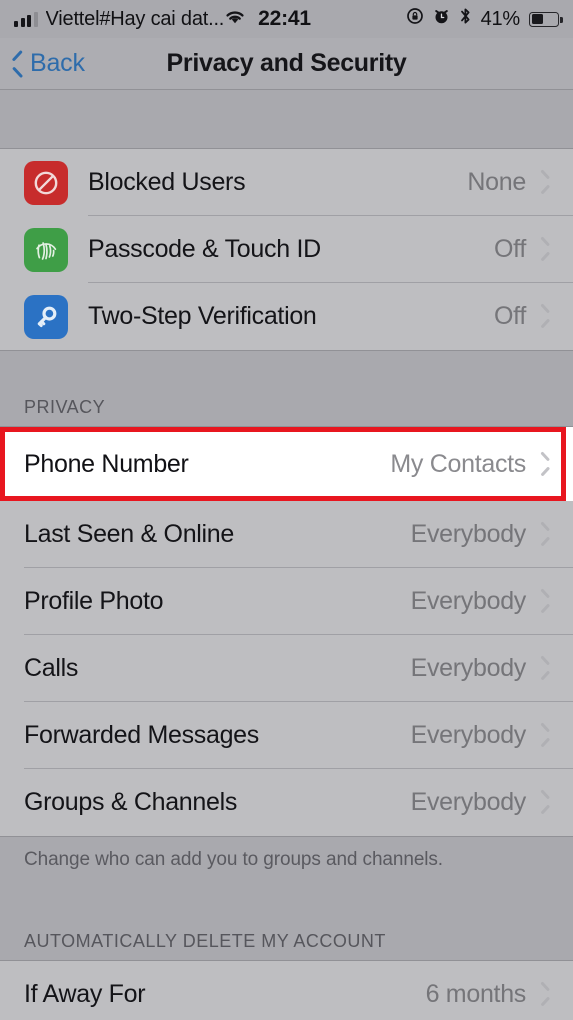 The width and height of the screenshot is (573, 1020). I want to click on key-icon, so click(46, 316).